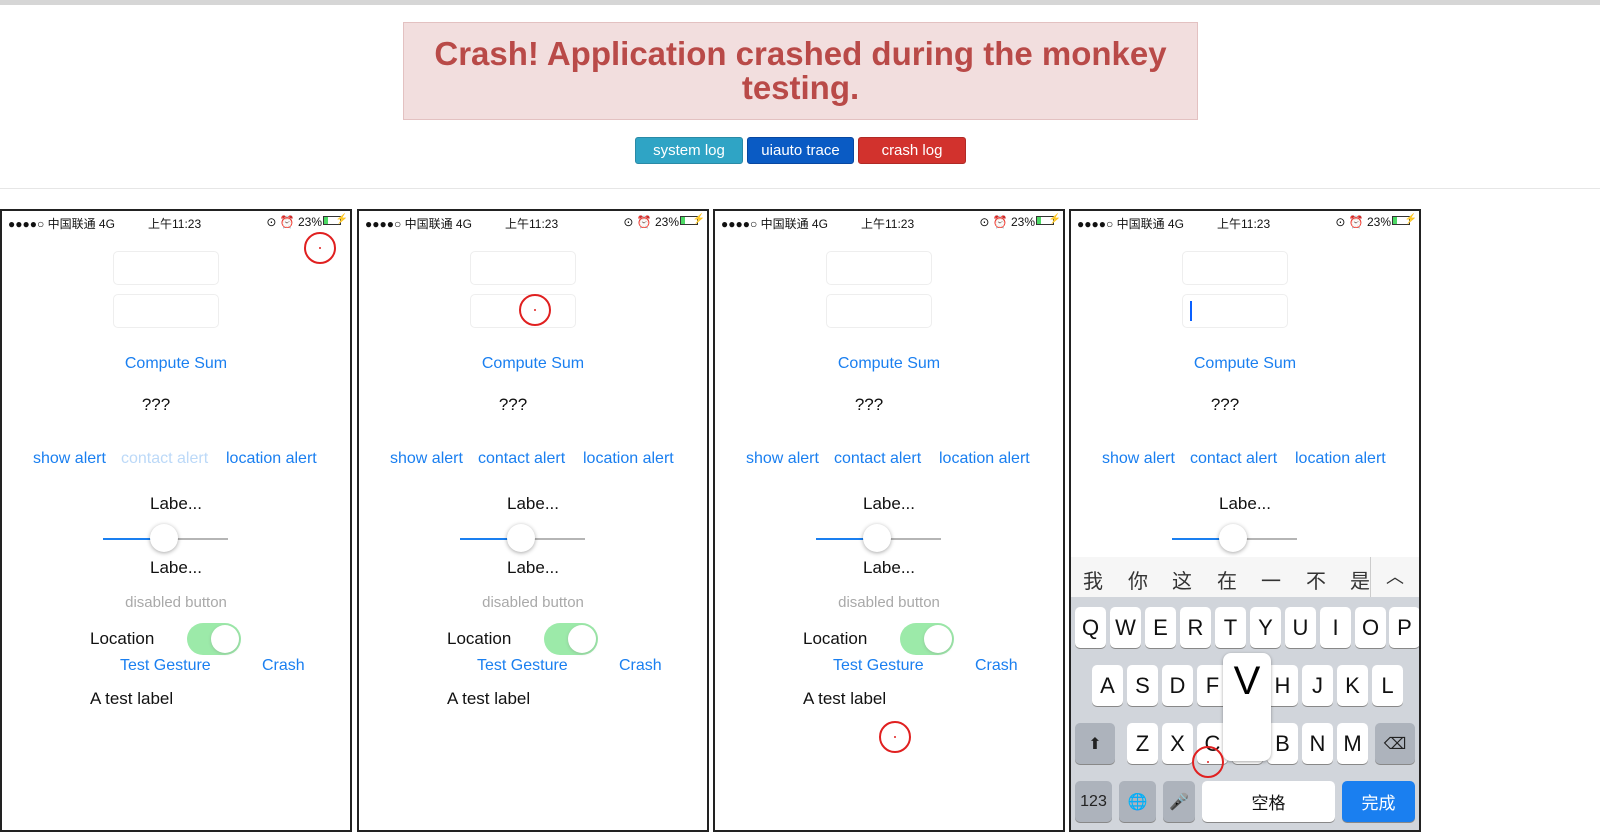  I want to click on key: T, so click(1230, 627).